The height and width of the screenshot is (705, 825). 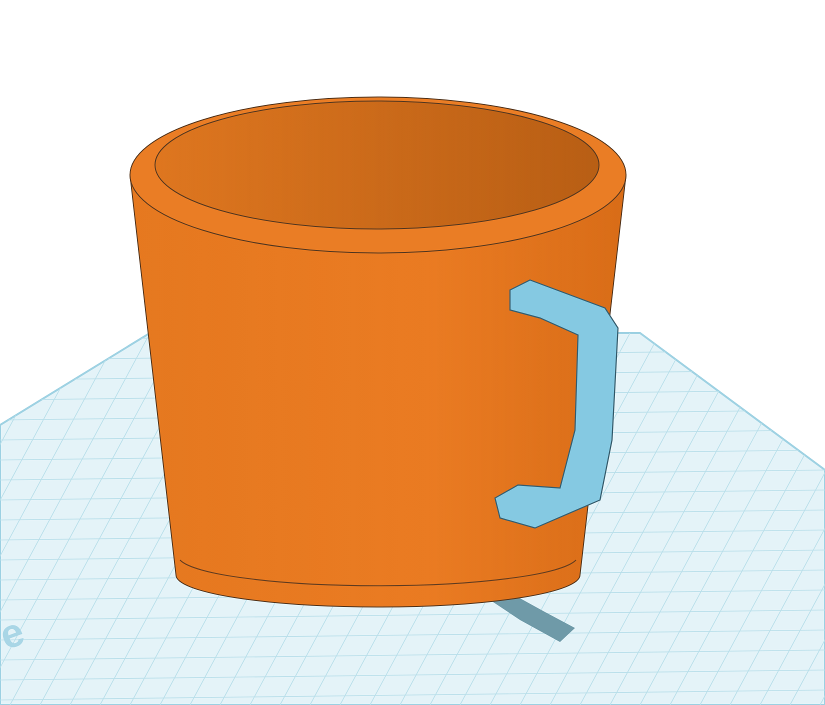 What do you see at coordinates (15, 634) in the screenshot?
I see `workplane-label: e` at bounding box center [15, 634].